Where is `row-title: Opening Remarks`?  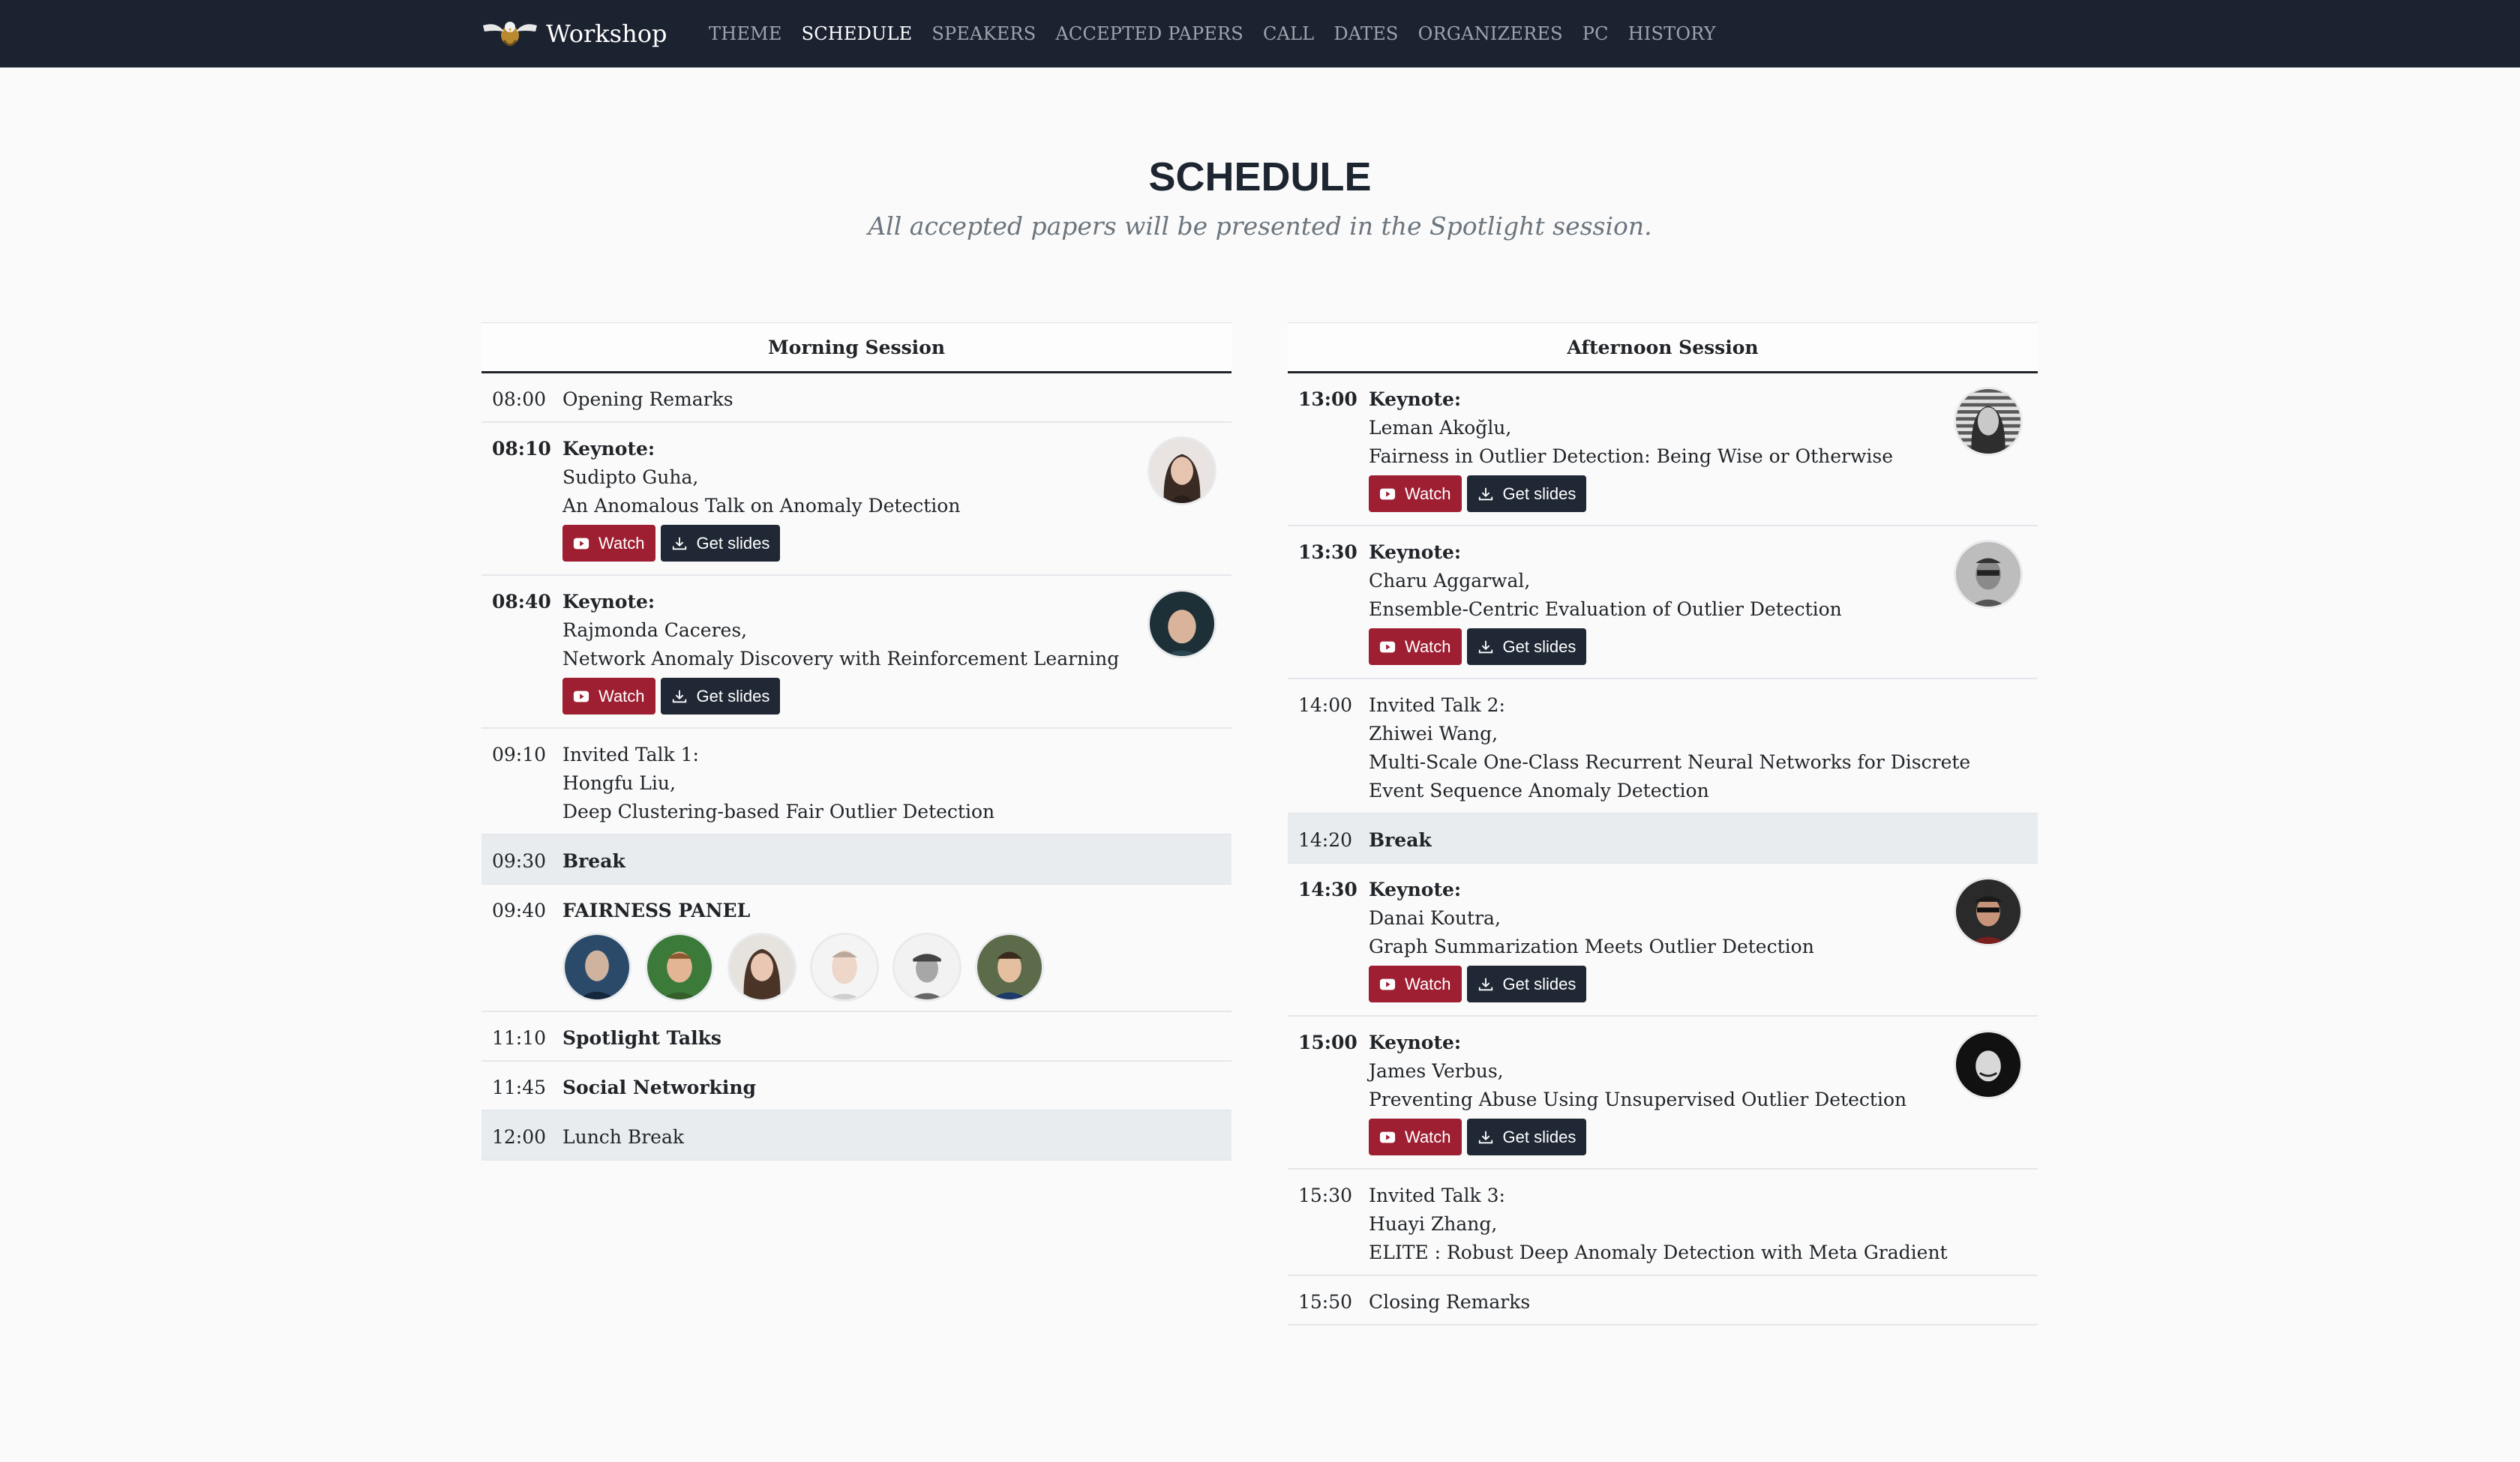
row-title: Opening Remarks is located at coordinates (648, 399).